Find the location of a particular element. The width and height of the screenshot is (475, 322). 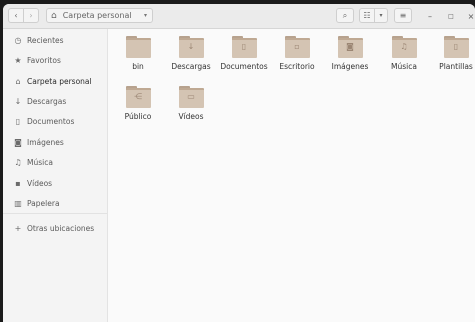

search-icon: ⌕ is located at coordinates (345, 15).